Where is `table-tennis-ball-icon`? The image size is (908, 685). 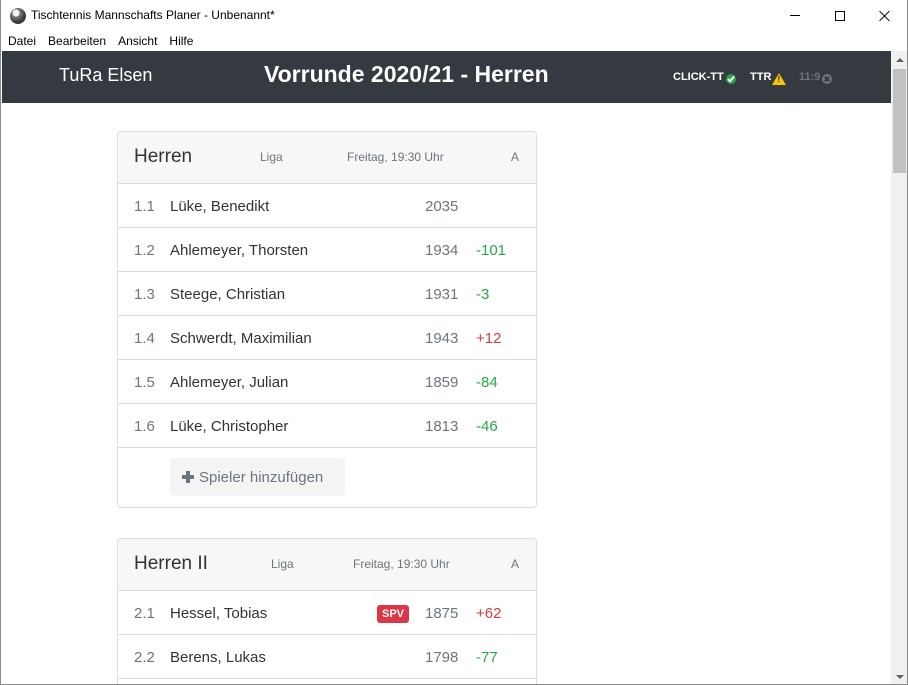 table-tennis-ball-icon is located at coordinates (18, 16).